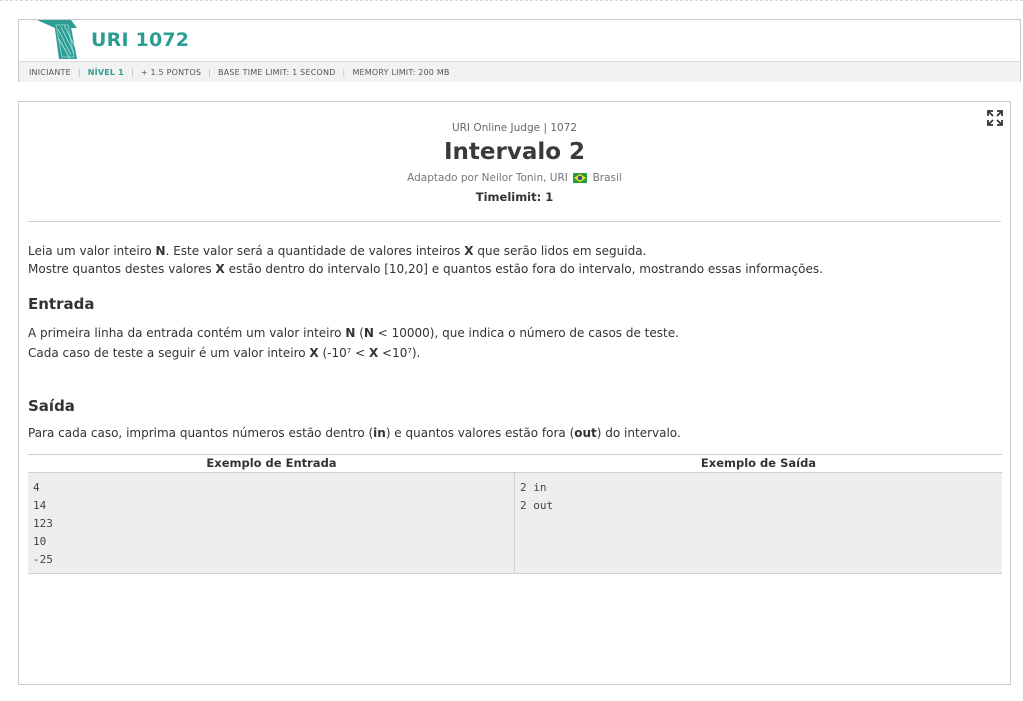  I want to click on author-line: Adaptado por Neilor Tonin, URI Brasil, so click(514, 178).